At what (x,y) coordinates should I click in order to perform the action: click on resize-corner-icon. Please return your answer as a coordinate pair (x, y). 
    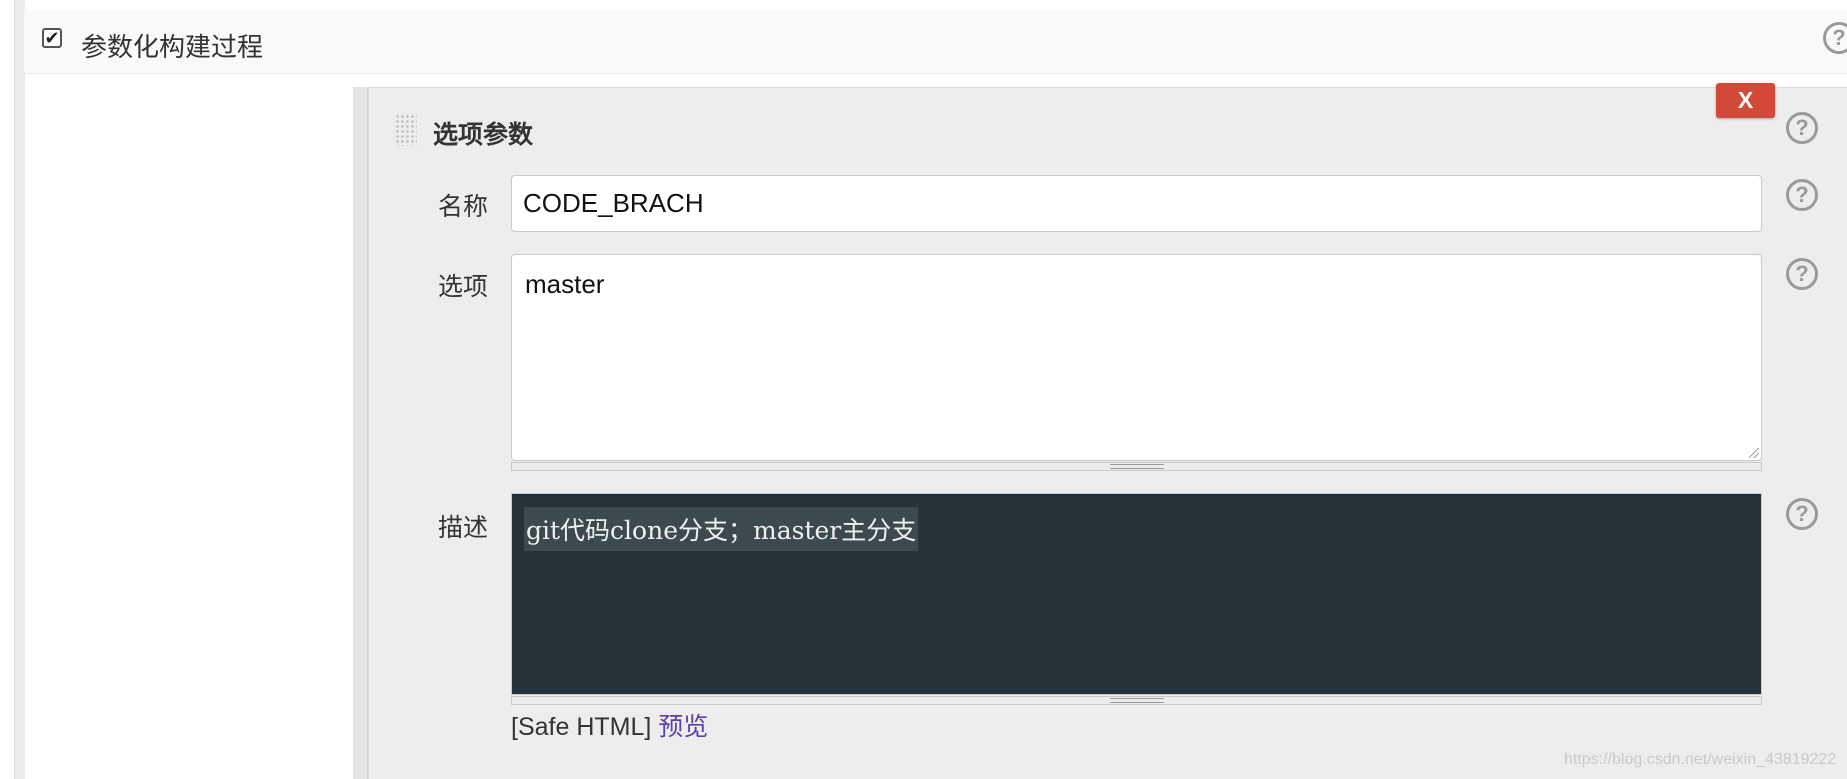
    Looking at the image, I should click on (1754, 453).